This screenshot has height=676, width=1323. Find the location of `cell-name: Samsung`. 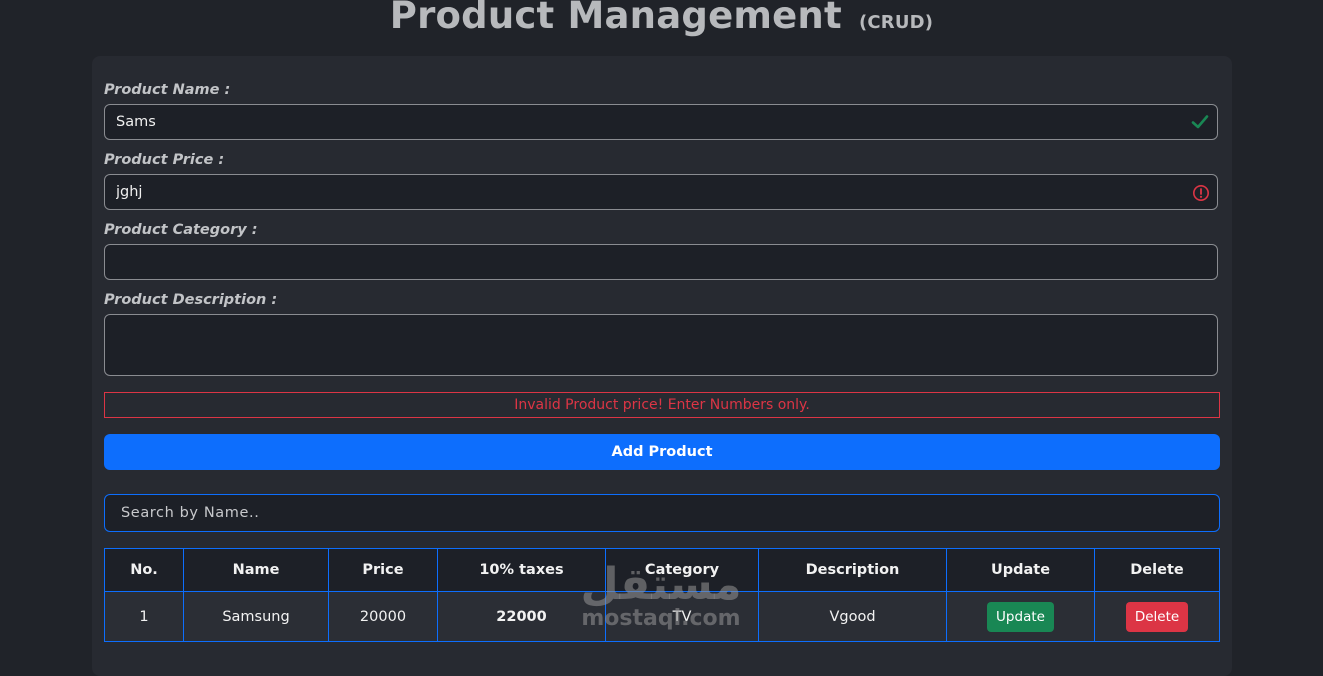

cell-name: Samsung is located at coordinates (256, 616).